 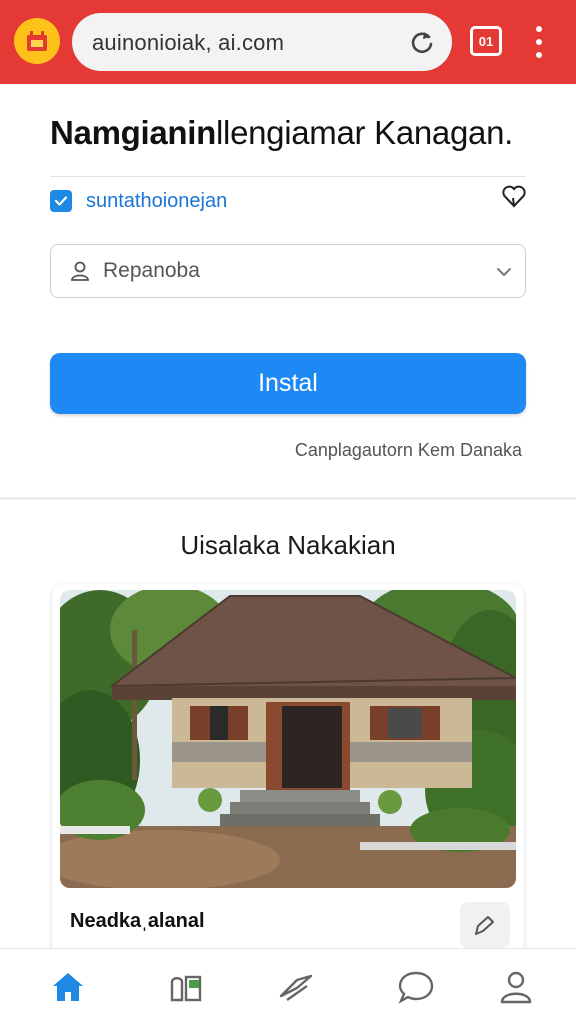 What do you see at coordinates (288, 200) in the screenshot?
I see `checkbox-row: suntathoionejan` at bounding box center [288, 200].